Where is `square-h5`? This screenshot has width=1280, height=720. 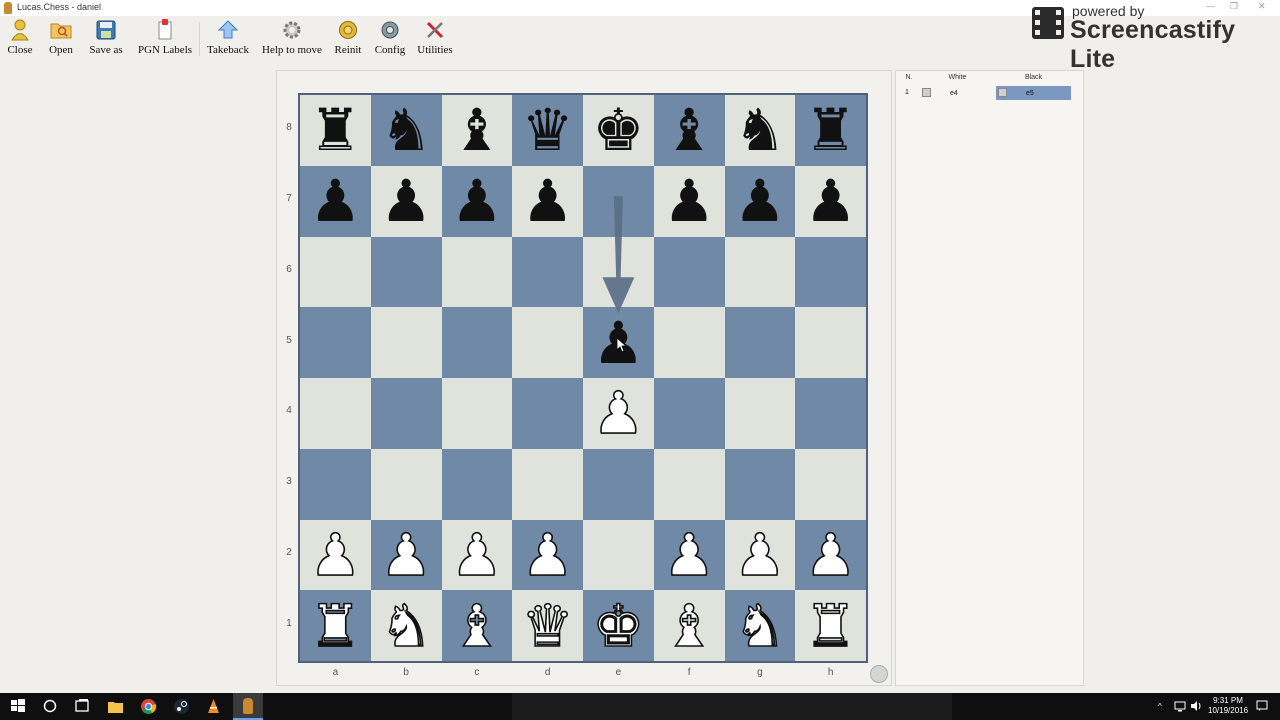
square-h5 is located at coordinates (830, 342).